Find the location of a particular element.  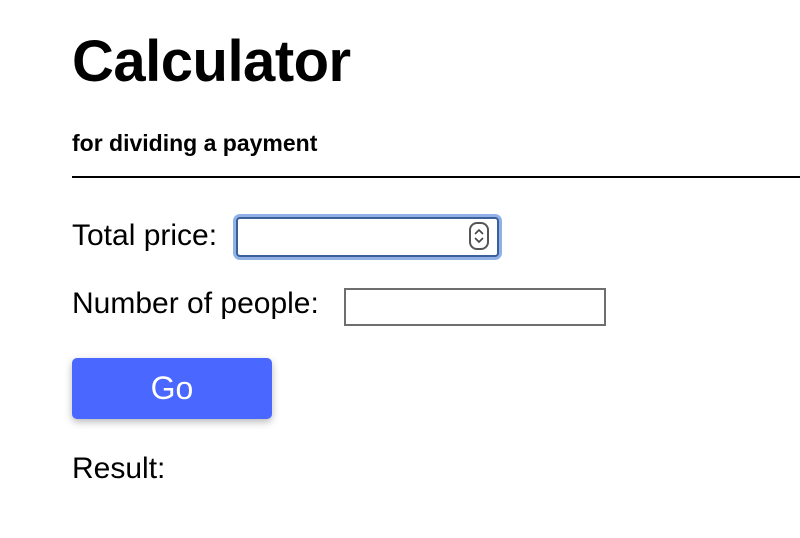

spinner-arrows-icon is located at coordinates (479, 236).